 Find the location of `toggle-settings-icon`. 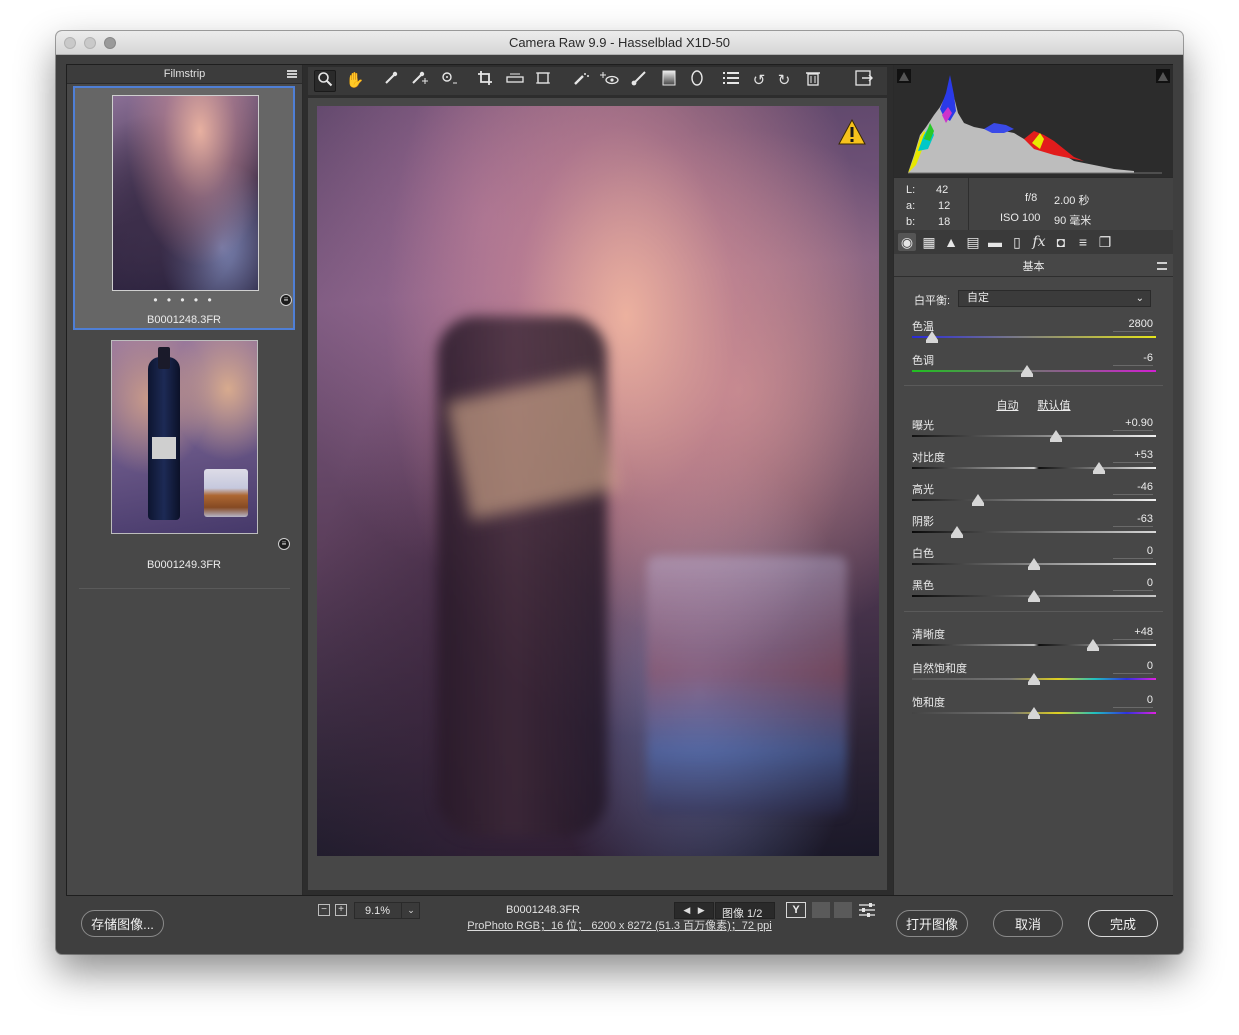

toggle-settings-icon is located at coordinates (867, 910).